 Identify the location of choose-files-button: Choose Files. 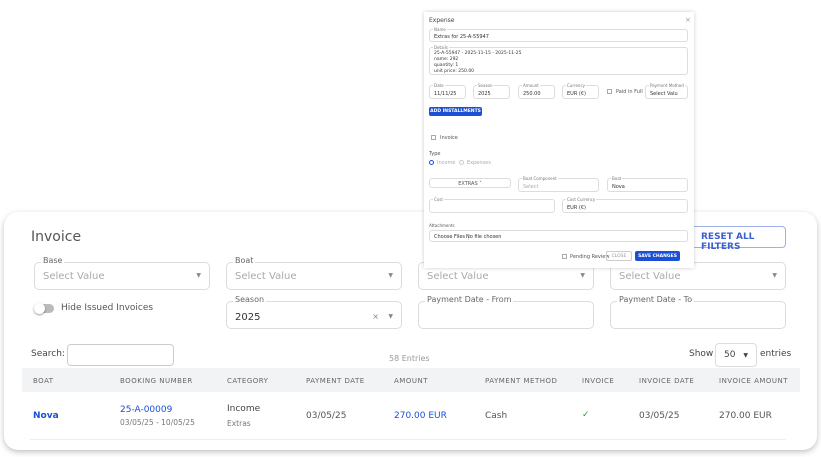
(452, 237).